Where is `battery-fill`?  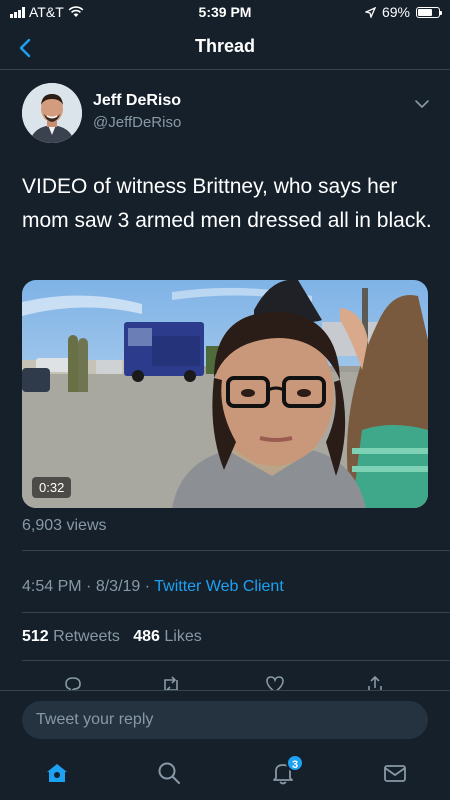
battery-fill is located at coordinates (425, 12).